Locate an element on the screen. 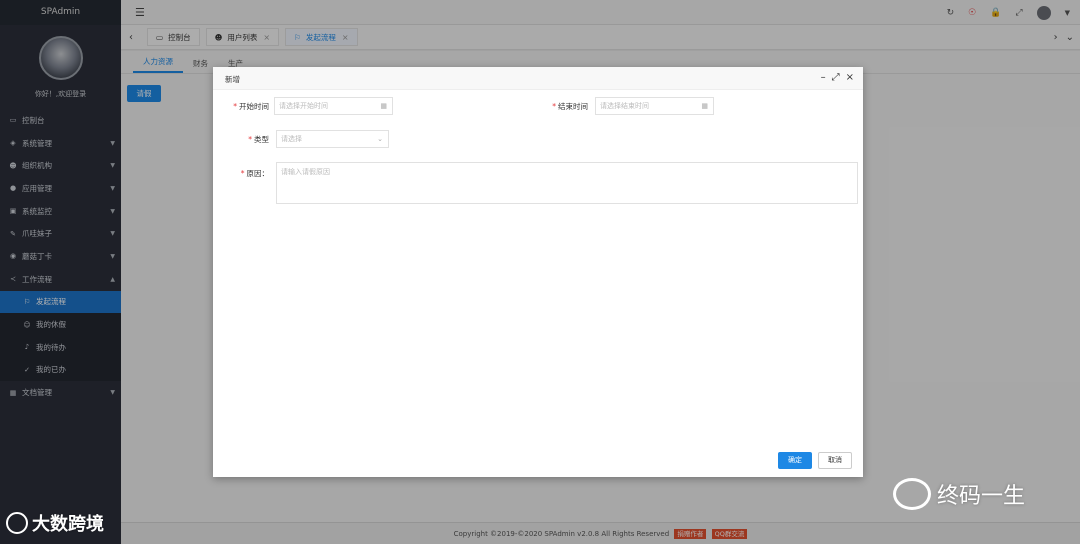 This screenshot has width=1080, height=544. close-icon: × is located at coordinates (850, 77).